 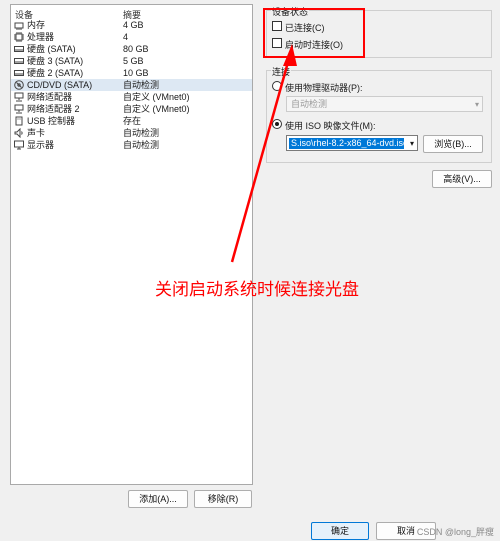 What do you see at coordinates (18, 133) in the screenshot?
I see `speaker-icon` at bounding box center [18, 133].